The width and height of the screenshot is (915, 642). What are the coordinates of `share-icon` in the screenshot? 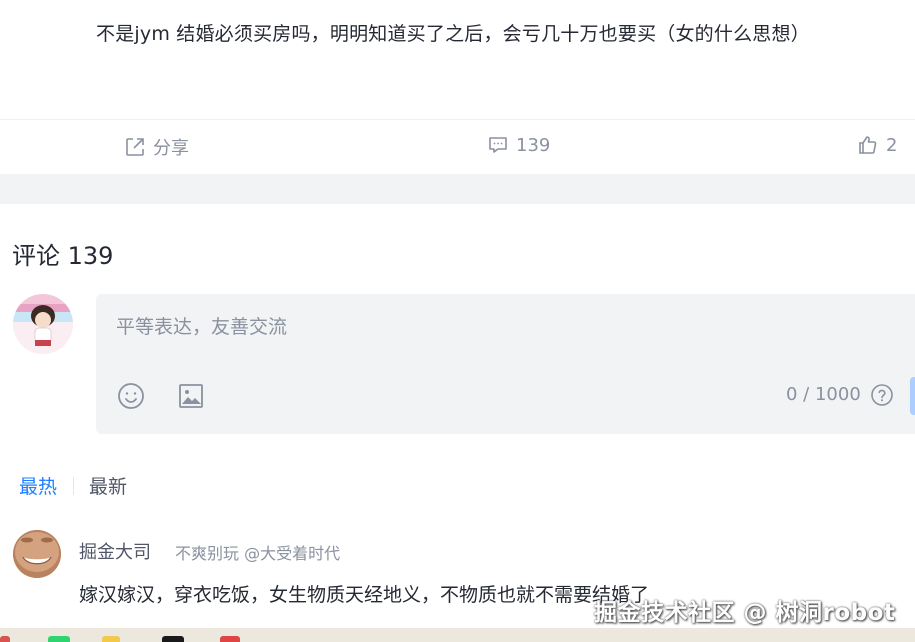 It's located at (135, 147).